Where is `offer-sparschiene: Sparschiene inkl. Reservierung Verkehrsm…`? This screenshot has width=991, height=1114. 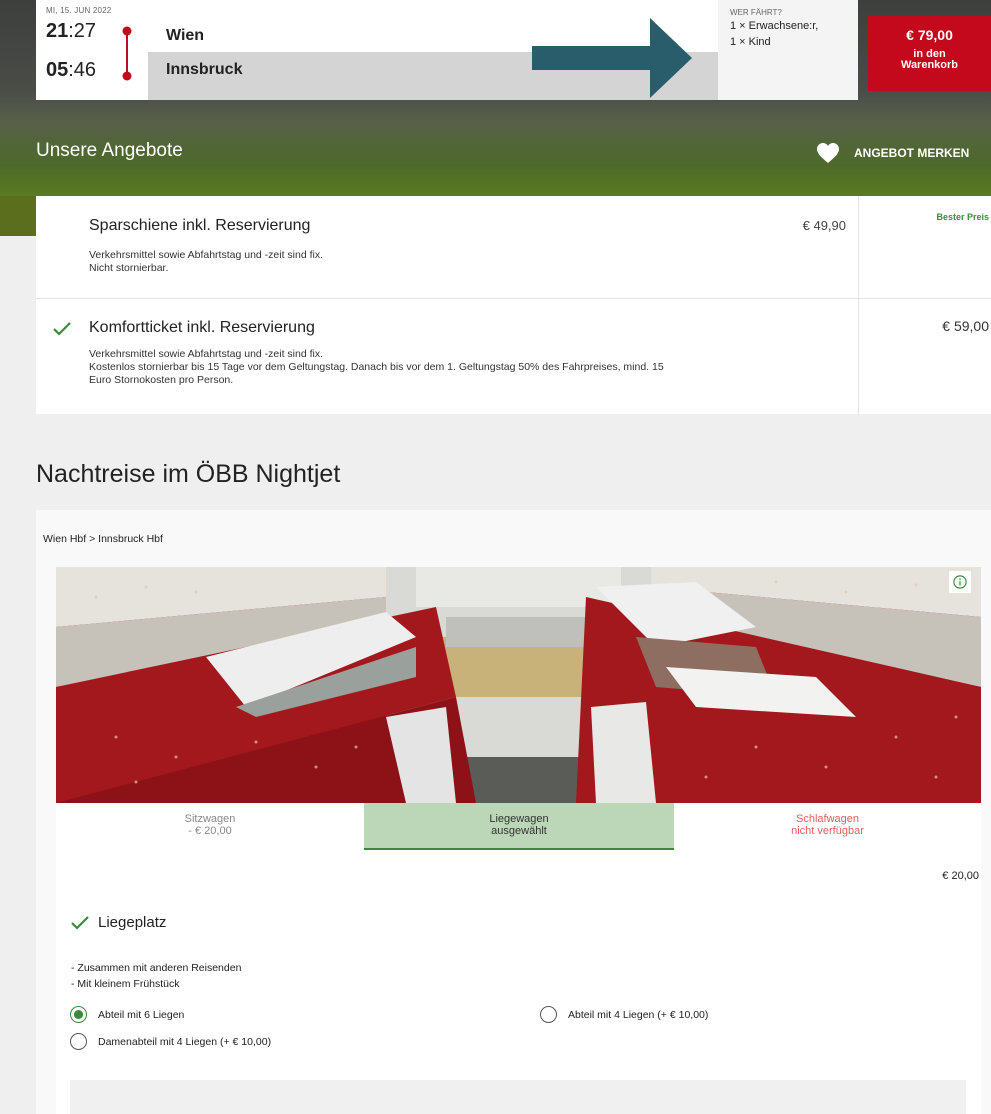
offer-sparschiene: Sparschiene inkl. Reservierung Verkehrsm… is located at coordinates (513, 247).